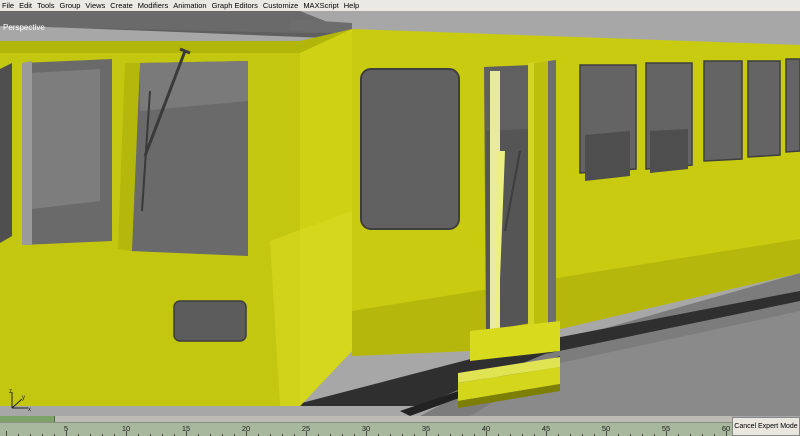 The width and height of the screenshot is (800, 436). What do you see at coordinates (546, 428) in the screenshot?
I see `timeline-frame-label: 45` at bounding box center [546, 428].